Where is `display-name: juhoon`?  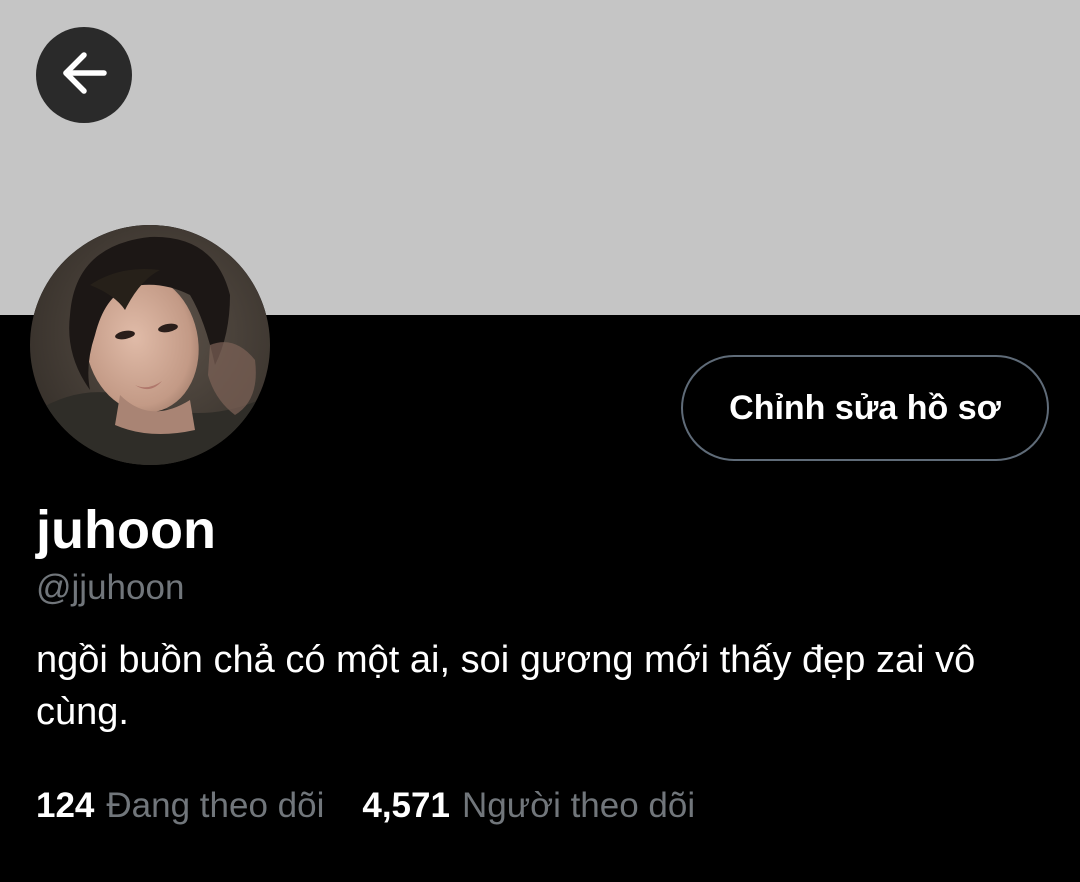 display-name: juhoon is located at coordinates (126, 530).